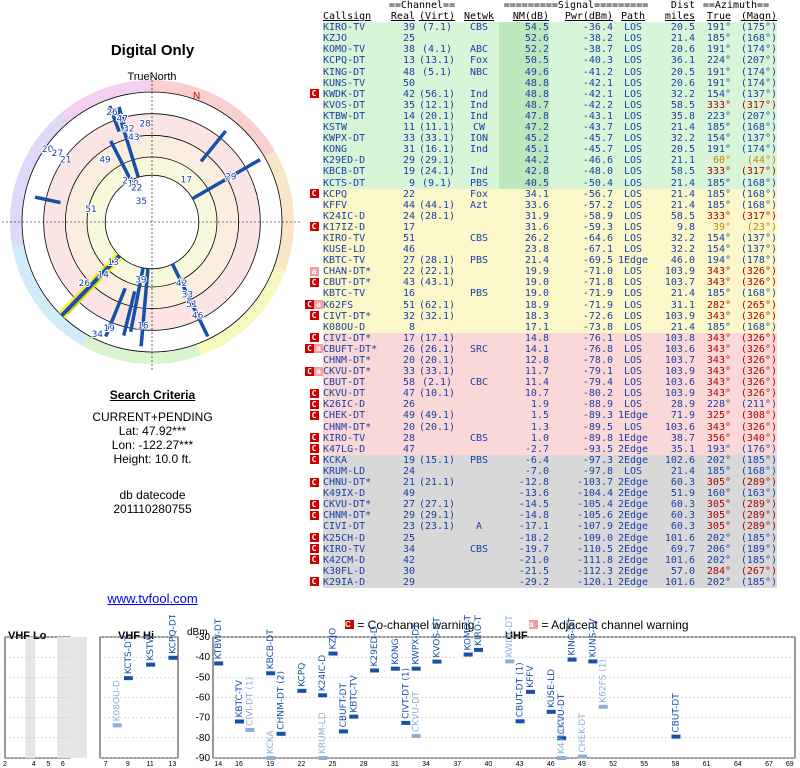  What do you see at coordinates (713, 394) in the screenshot?
I see `cell-true: 343°` at bounding box center [713, 394].